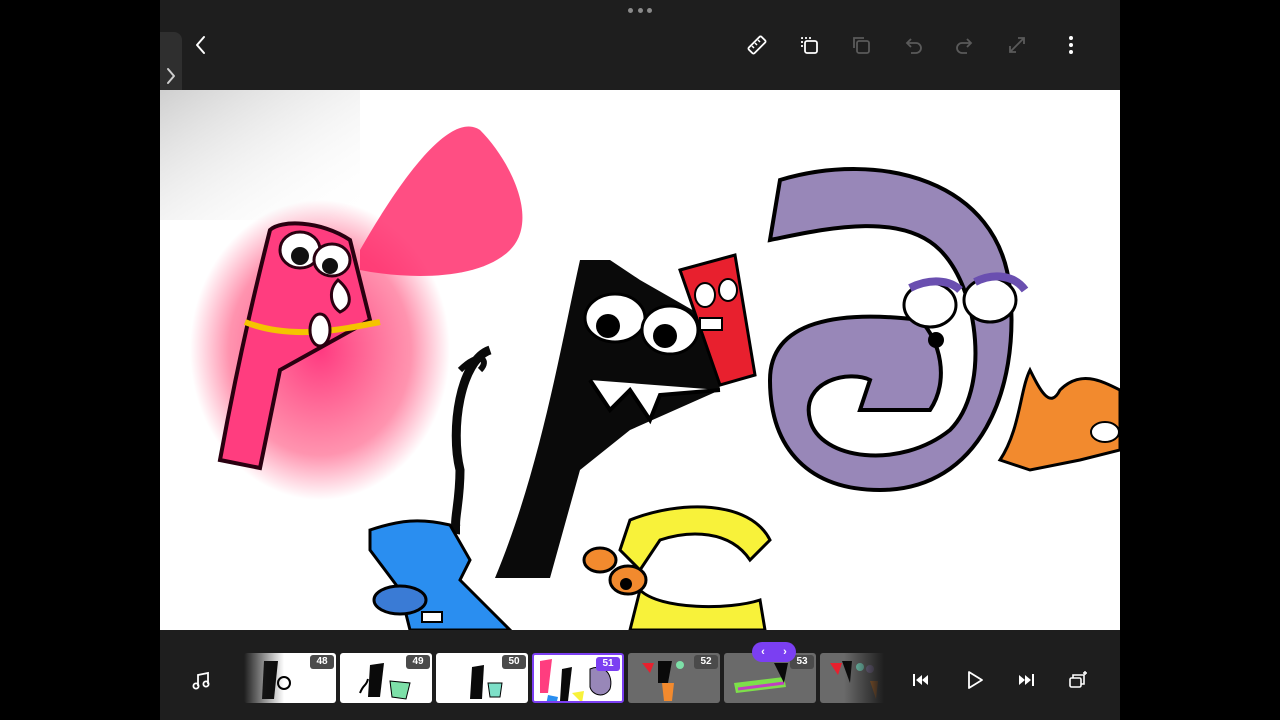  What do you see at coordinates (674, 678) in the screenshot?
I see `frame-thumbnail: 52` at bounding box center [674, 678].